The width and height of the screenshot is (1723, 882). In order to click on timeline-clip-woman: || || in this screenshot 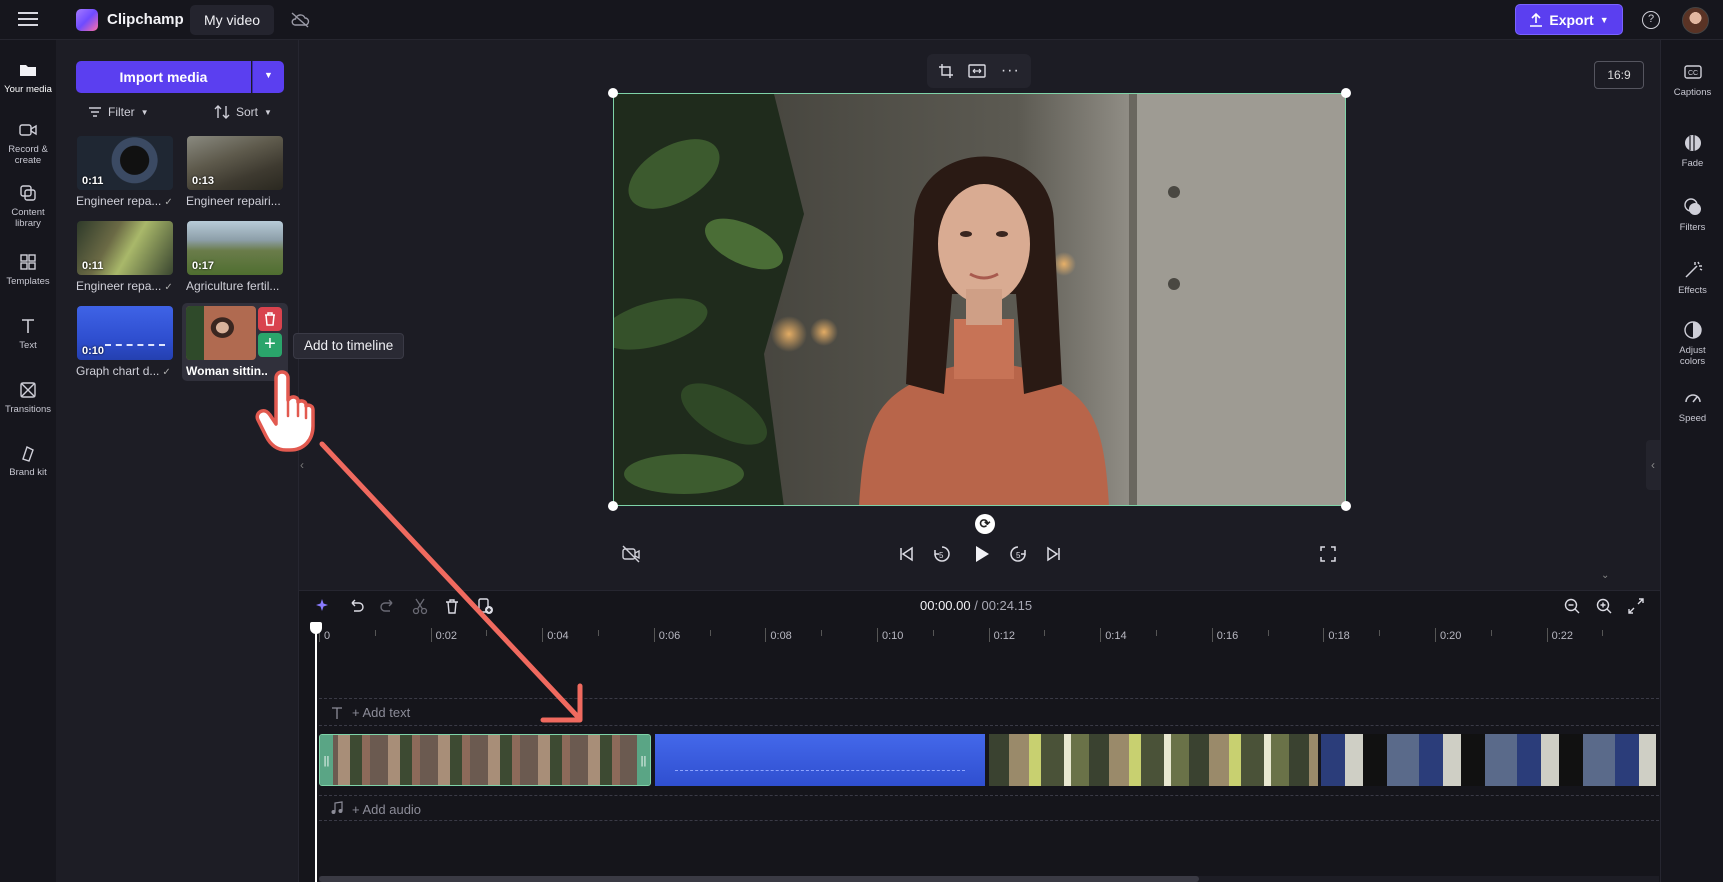, I will do `click(485, 760)`.